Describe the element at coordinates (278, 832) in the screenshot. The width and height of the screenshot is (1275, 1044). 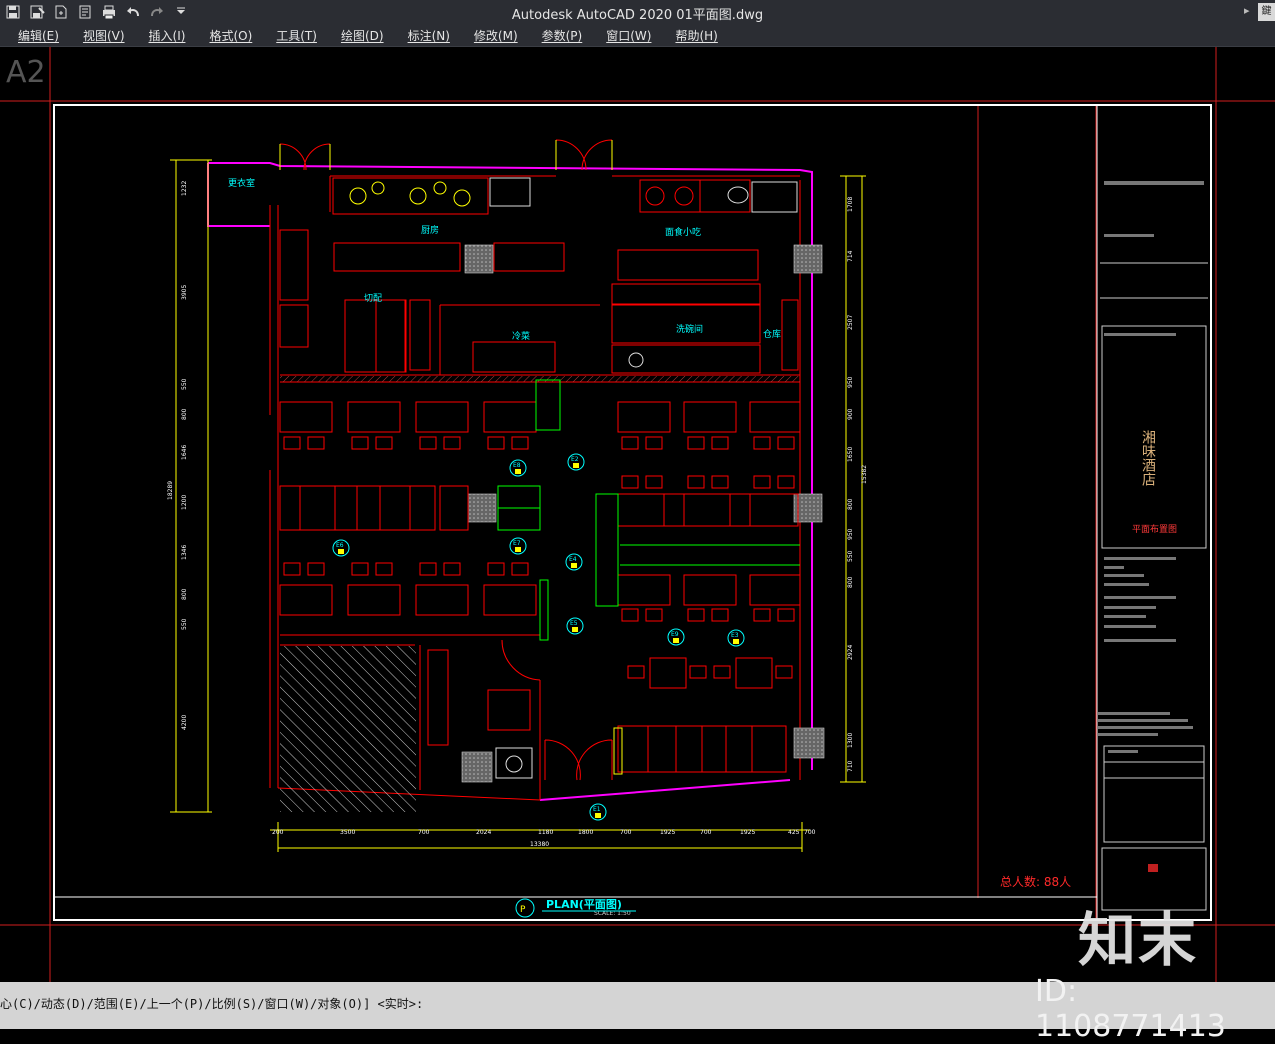
I see `dimension-bottom: 200` at that location.